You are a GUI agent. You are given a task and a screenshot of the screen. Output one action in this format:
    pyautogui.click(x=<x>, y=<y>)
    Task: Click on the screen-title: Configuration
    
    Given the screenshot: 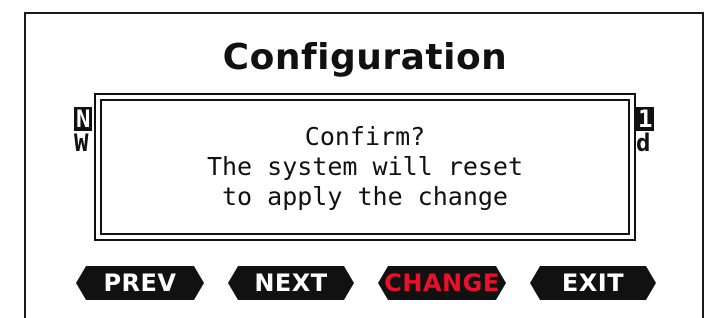 What is the action you would take?
    pyautogui.click(x=365, y=57)
    